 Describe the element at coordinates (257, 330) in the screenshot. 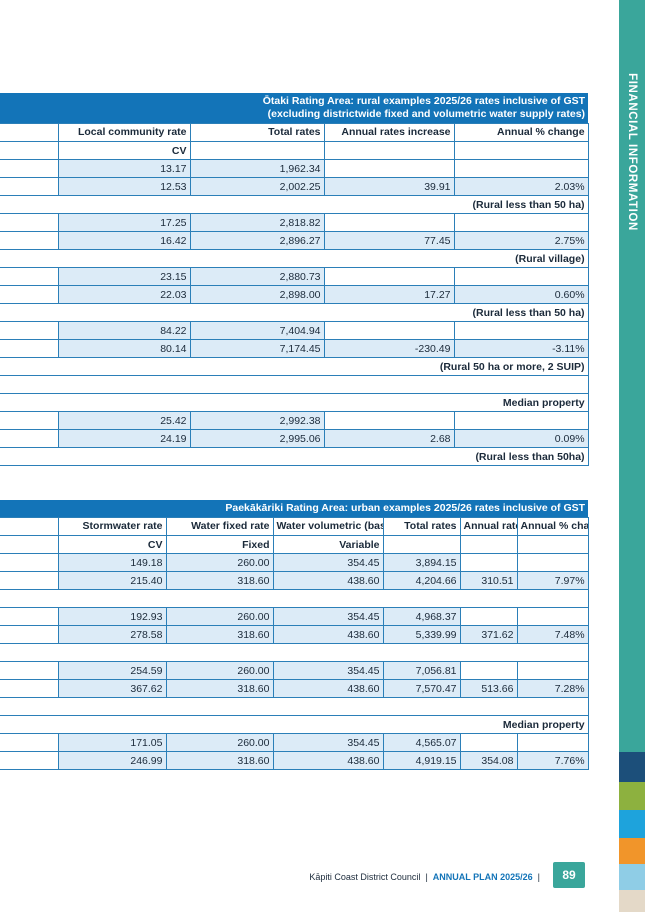

I see `table-cell: 7,404.94` at that location.